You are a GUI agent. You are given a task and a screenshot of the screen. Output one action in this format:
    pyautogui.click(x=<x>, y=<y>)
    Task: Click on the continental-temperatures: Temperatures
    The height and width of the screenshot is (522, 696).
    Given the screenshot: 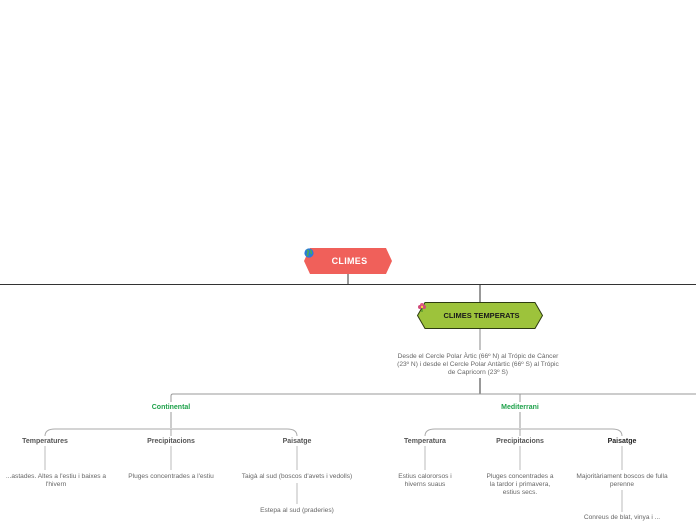 What is the action you would take?
    pyautogui.click(x=45, y=441)
    